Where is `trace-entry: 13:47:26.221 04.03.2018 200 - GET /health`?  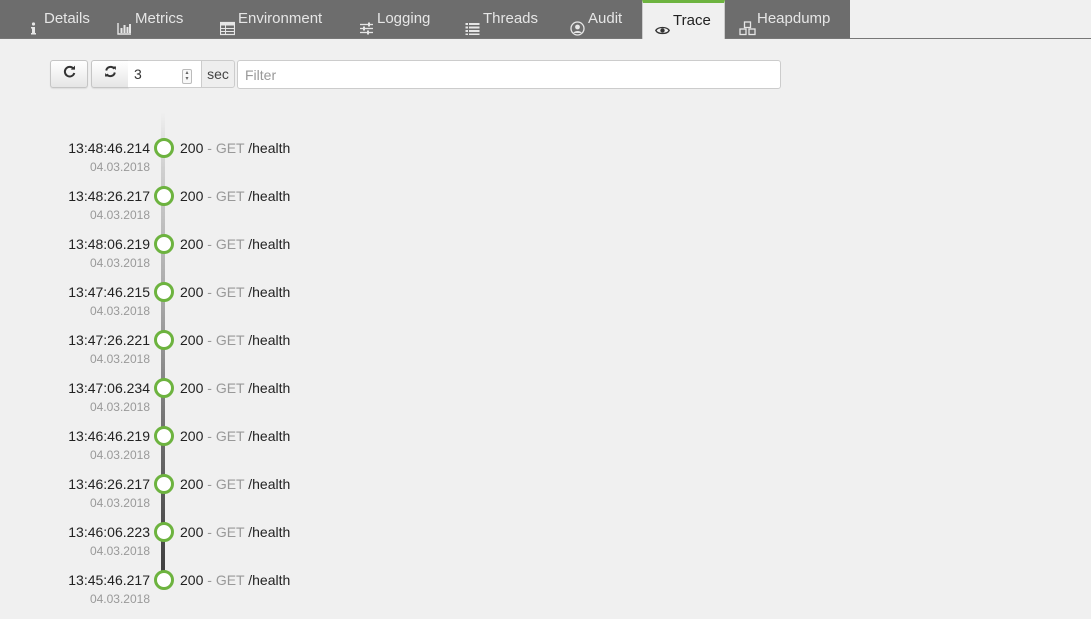 trace-entry: 13:47:26.221 04.03.2018 200 - GET /health is located at coordinates (200, 354).